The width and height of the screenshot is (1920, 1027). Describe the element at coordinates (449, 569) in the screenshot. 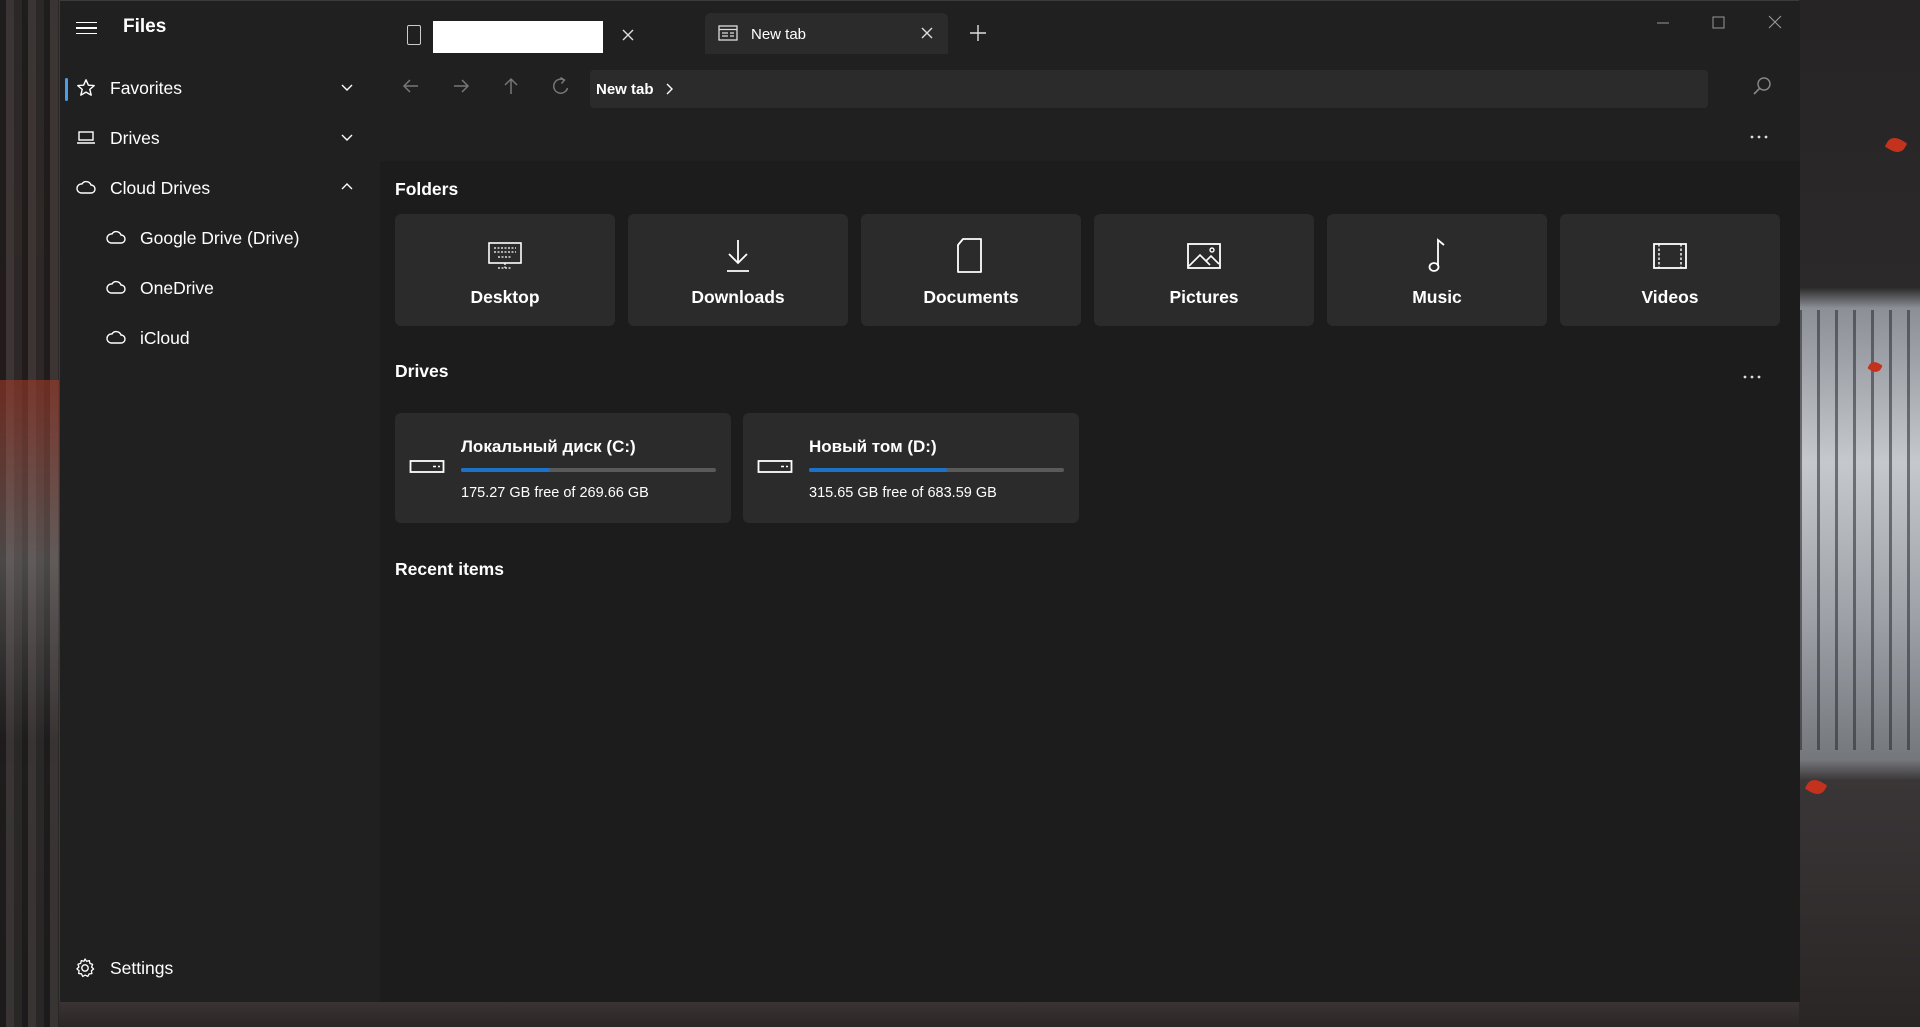

I see `recent-items-section-title: Recent items` at that location.